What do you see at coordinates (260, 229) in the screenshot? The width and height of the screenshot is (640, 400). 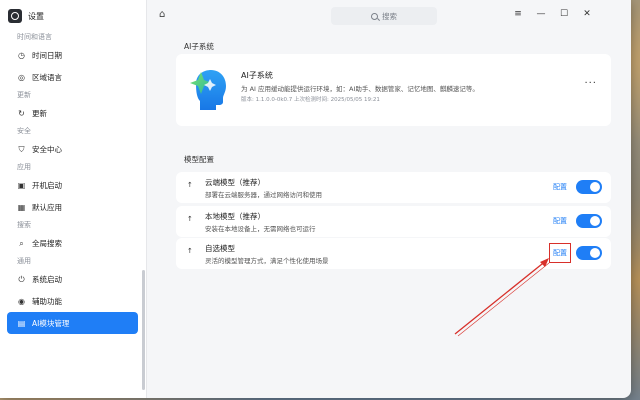 I see `model-description: 安装在本地设备上，无需网络也可运行` at bounding box center [260, 229].